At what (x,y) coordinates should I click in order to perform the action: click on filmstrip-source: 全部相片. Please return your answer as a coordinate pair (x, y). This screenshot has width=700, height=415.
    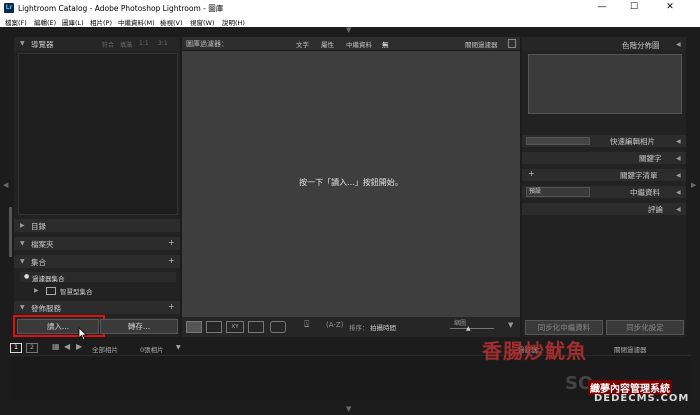
    Looking at the image, I should click on (105, 349).